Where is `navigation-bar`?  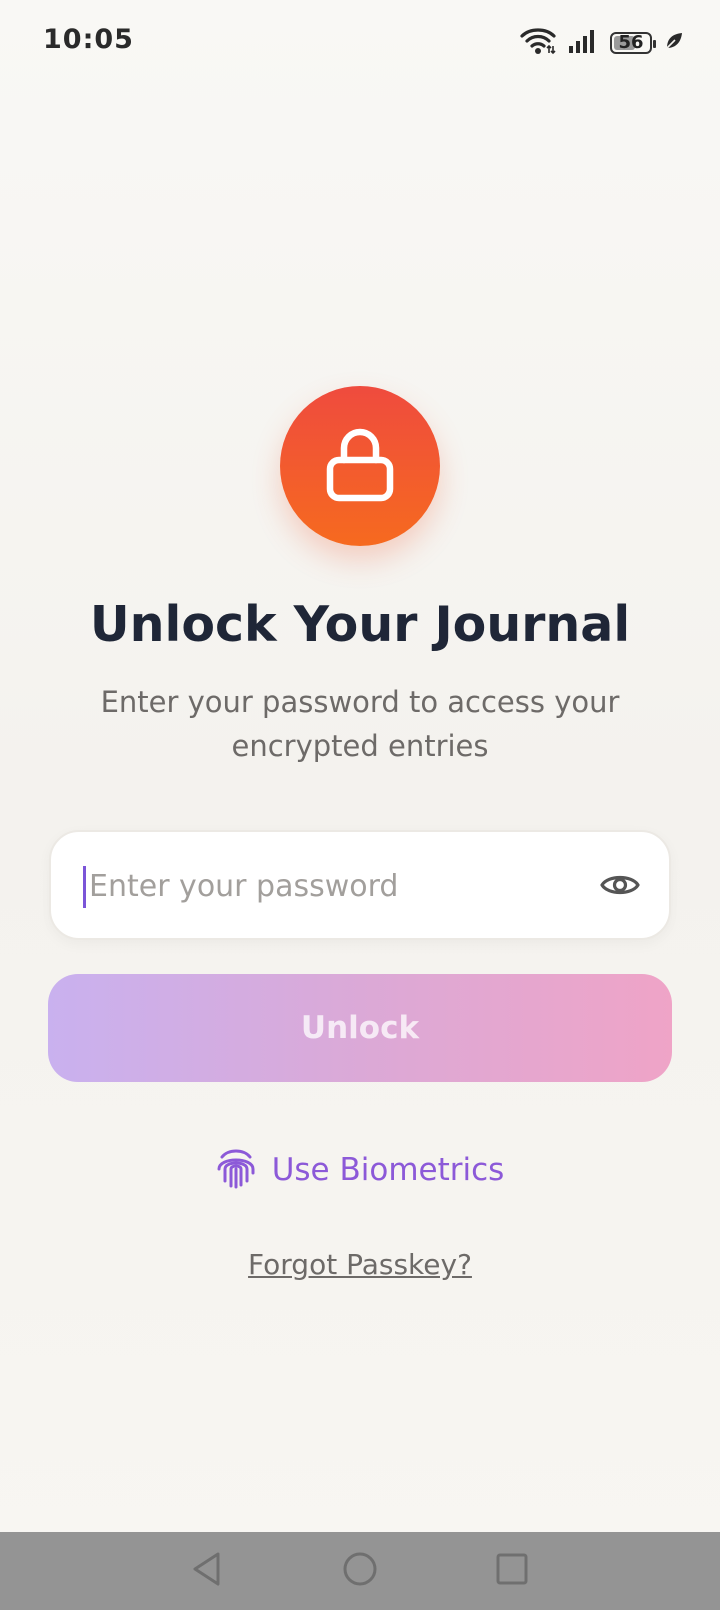
navigation-bar is located at coordinates (360, 1571).